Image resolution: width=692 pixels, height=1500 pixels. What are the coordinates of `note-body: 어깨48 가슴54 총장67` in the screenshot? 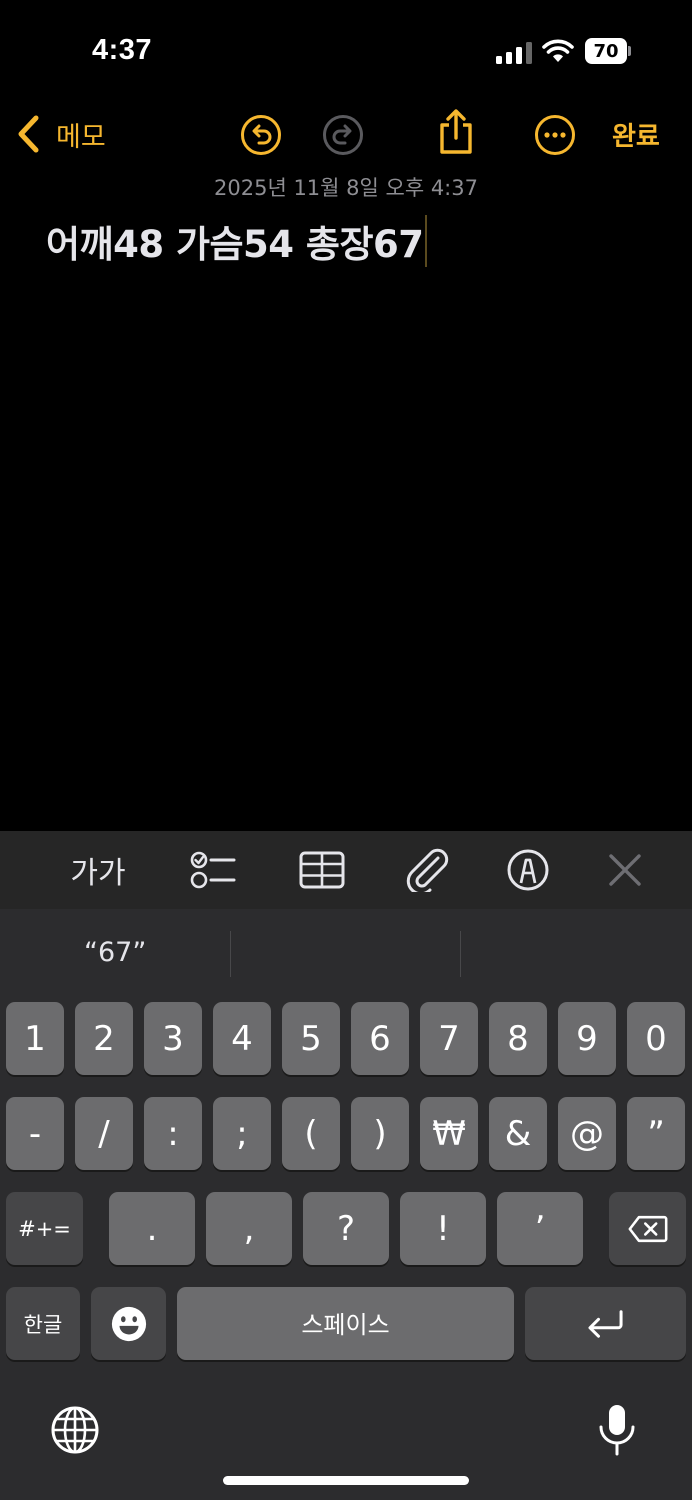 It's located at (237, 241).